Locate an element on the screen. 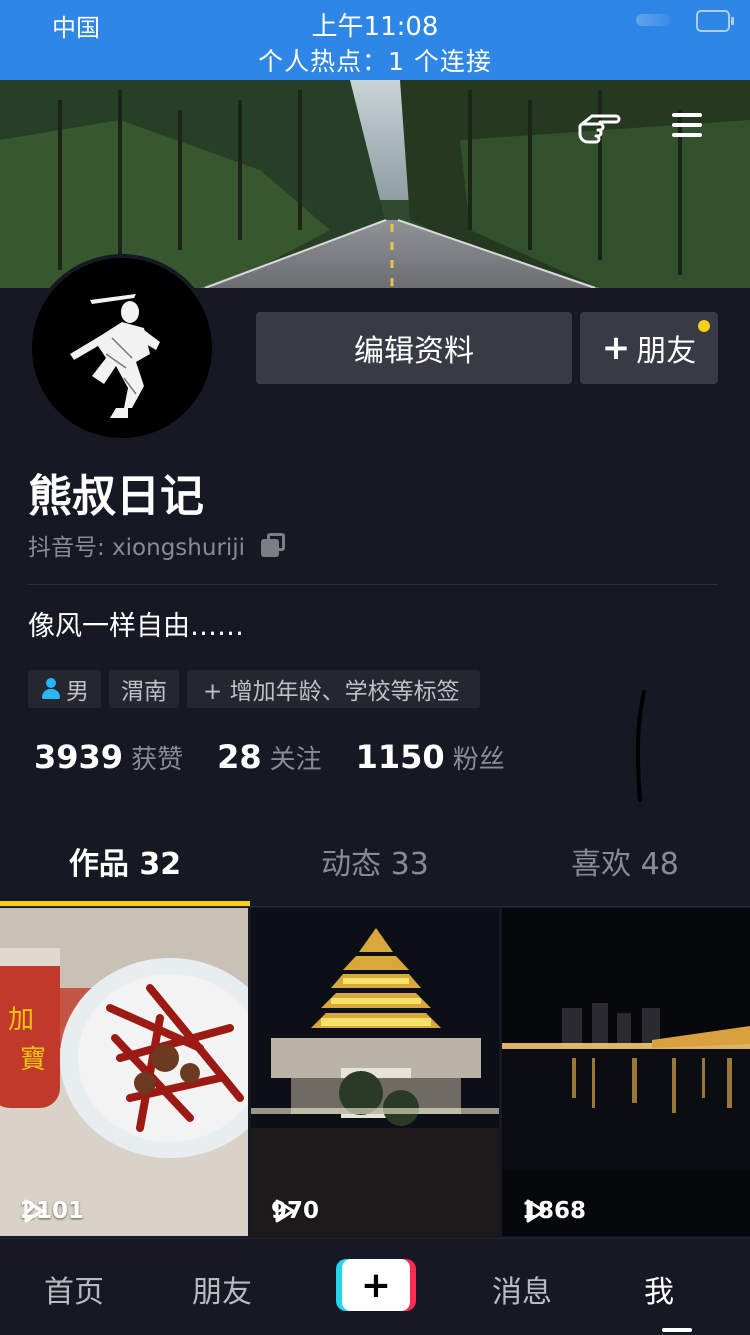 The width and height of the screenshot is (750, 1335). svg-text: 寶 is located at coordinates (33, 1060).